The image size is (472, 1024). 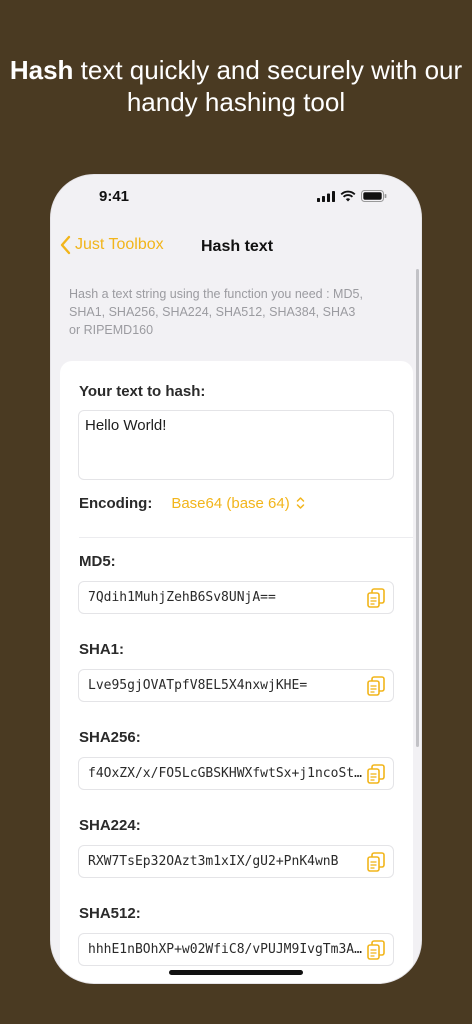 I want to click on navigation-bar: Just Toolbox Hash text, so click(x=236, y=247).